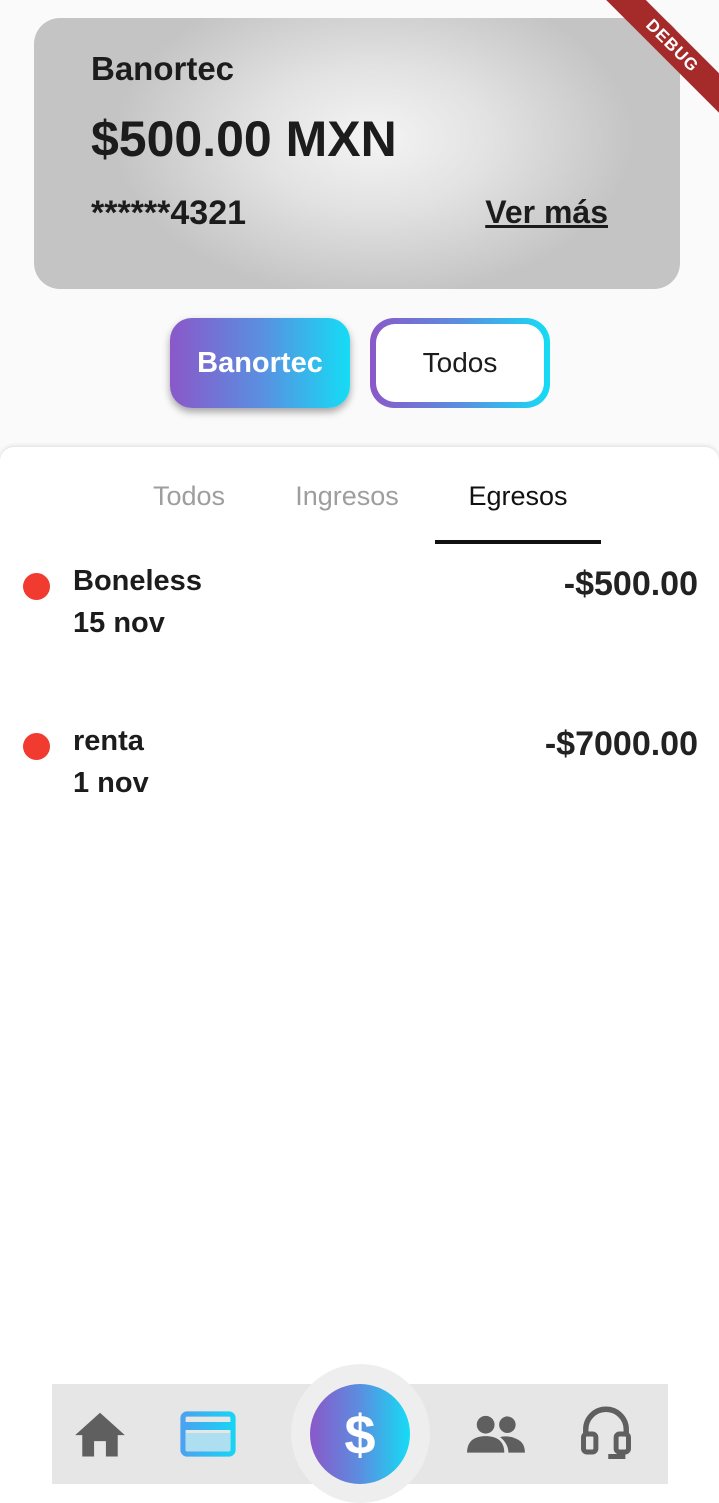  I want to click on transaction-date: 15 nov, so click(119, 623).